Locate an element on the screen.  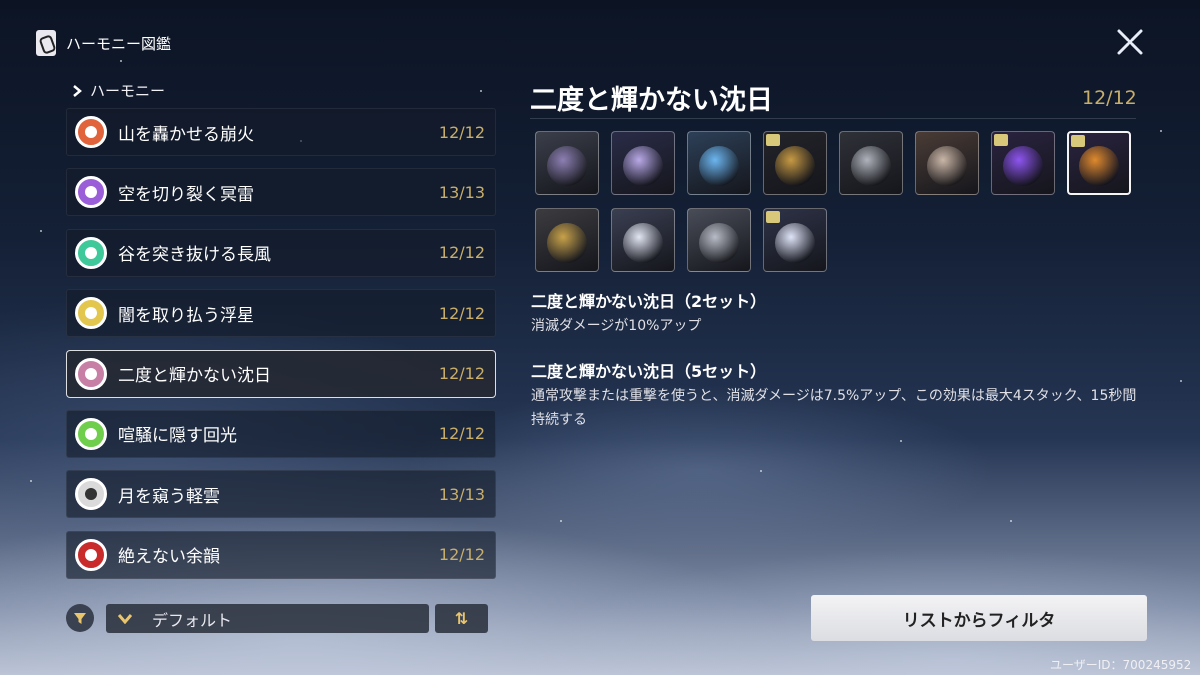
grey-spirit-echo-icon is located at coordinates (719, 240).